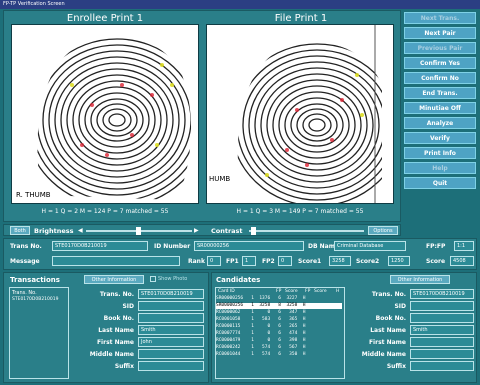 The width and height of the screenshot is (480, 385). I want to click on analyze-button: Analyze, so click(440, 123).